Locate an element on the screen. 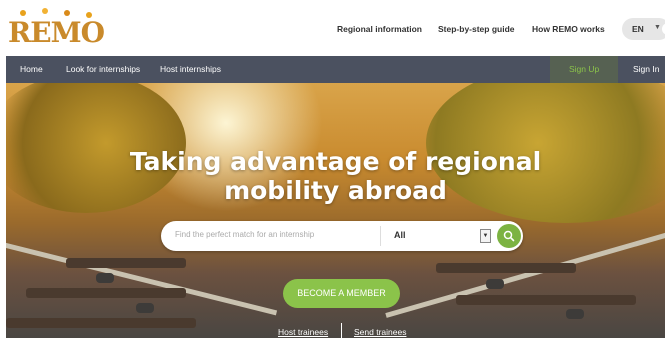  language-selector: EN ▼ is located at coordinates (643, 29).